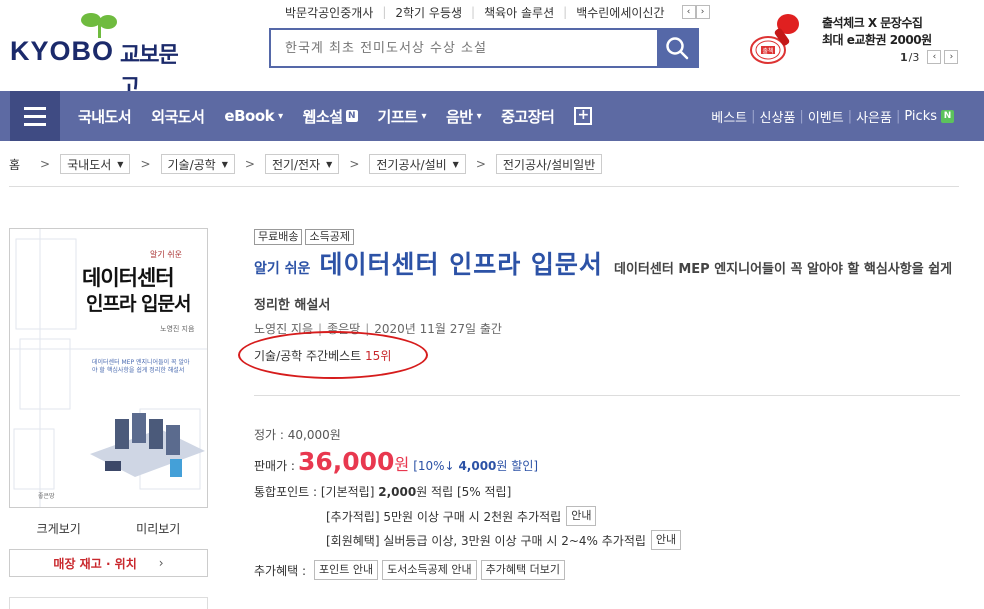  I want to click on search-icon, so click(677, 48).